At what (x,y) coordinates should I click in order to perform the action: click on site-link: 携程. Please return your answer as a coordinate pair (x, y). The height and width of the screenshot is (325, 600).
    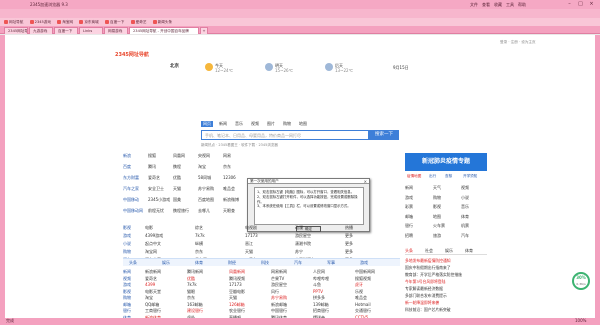
    Looking at the image, I should click on (177, 167).